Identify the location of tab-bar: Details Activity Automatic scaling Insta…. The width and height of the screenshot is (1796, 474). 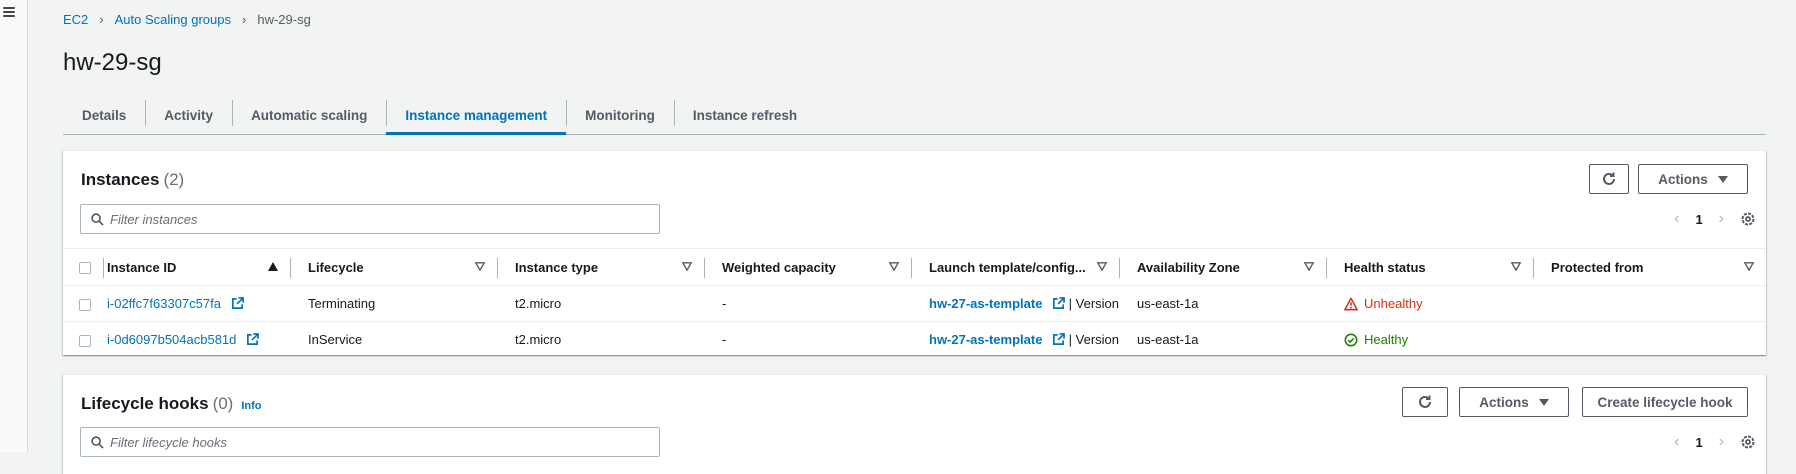
(914, 115).